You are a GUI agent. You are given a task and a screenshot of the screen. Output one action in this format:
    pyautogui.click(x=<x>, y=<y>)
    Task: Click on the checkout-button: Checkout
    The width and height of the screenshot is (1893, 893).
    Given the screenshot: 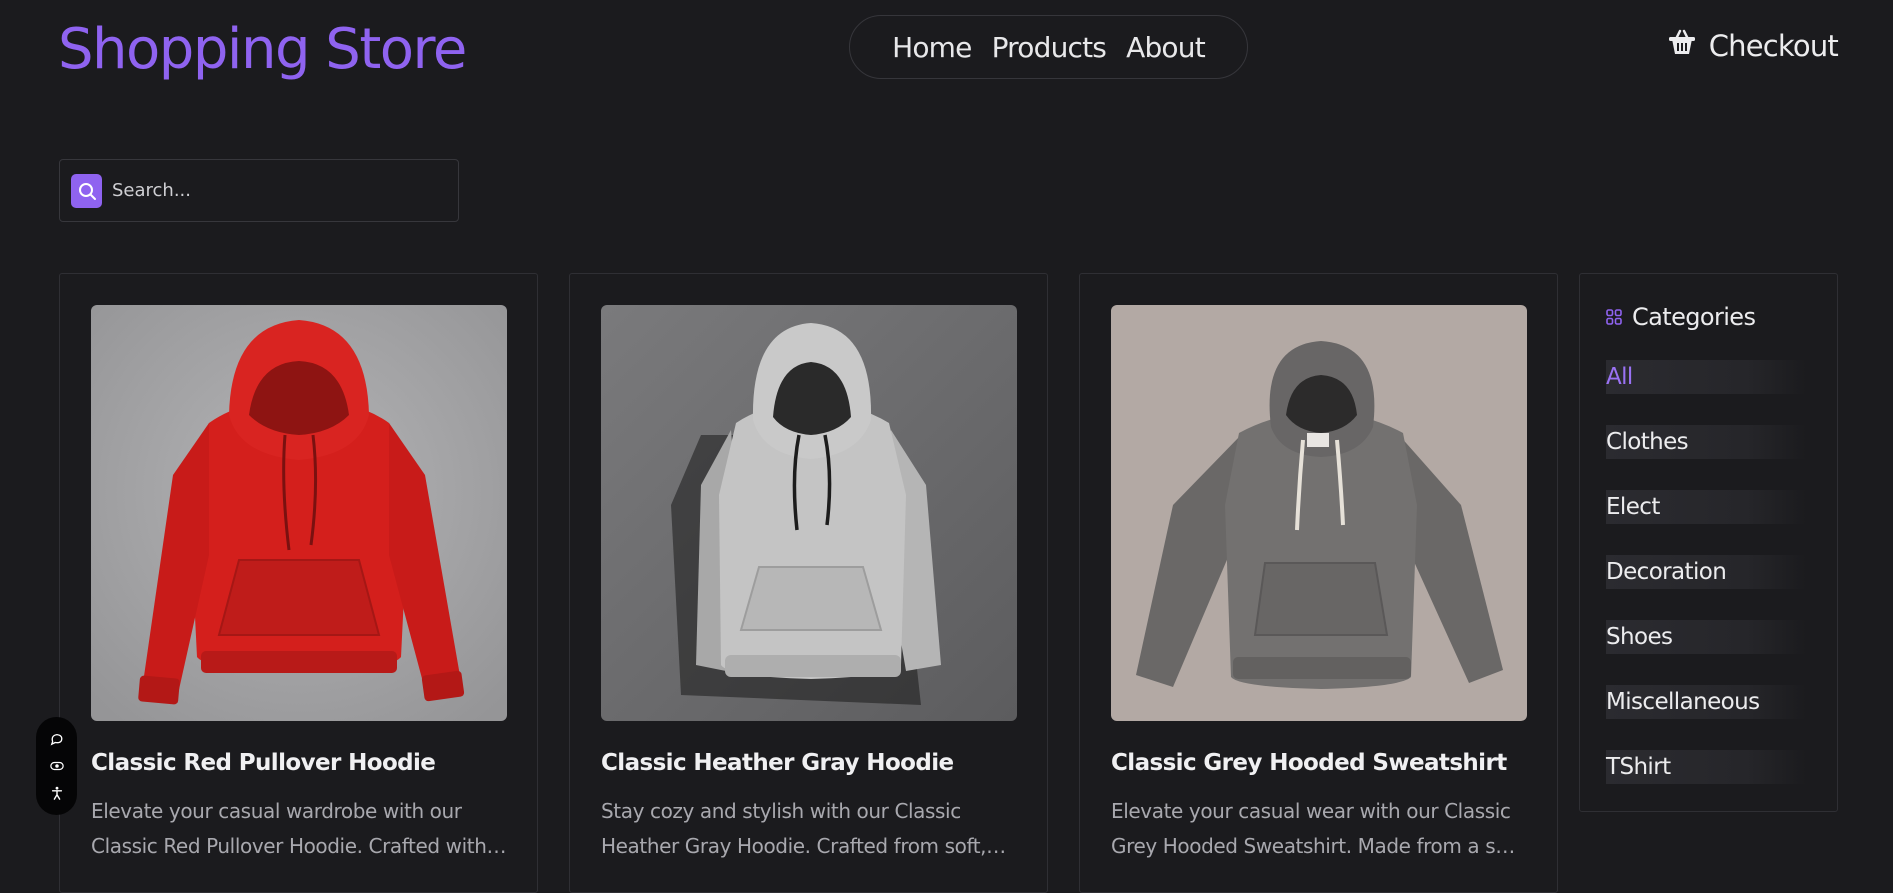 What is the action you would take?
    pyautogui.click(x=1753, y=45)
    